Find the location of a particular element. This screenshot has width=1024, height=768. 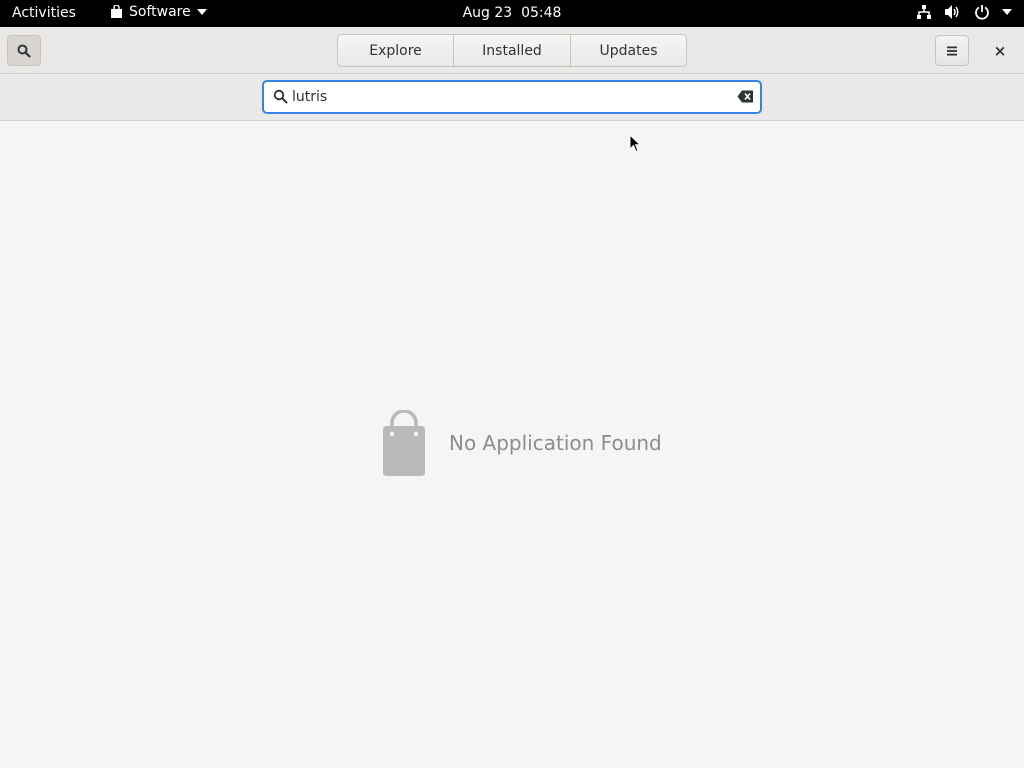

primary-menu-button is located at coordinates (952, 50).